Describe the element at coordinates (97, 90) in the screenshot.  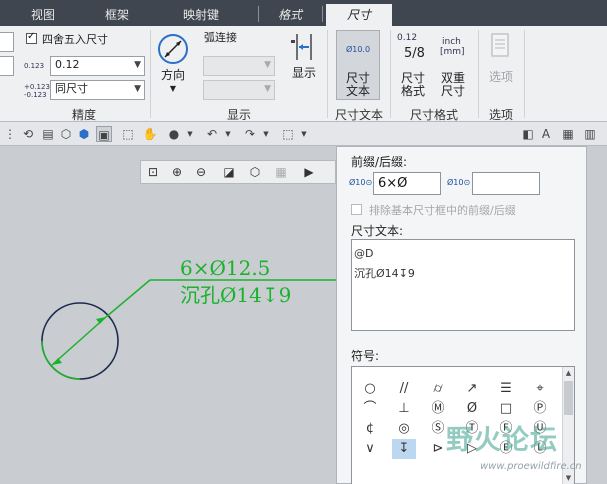
I see `tolerance-decimal-select: 同尺寸 ▼` at that location.